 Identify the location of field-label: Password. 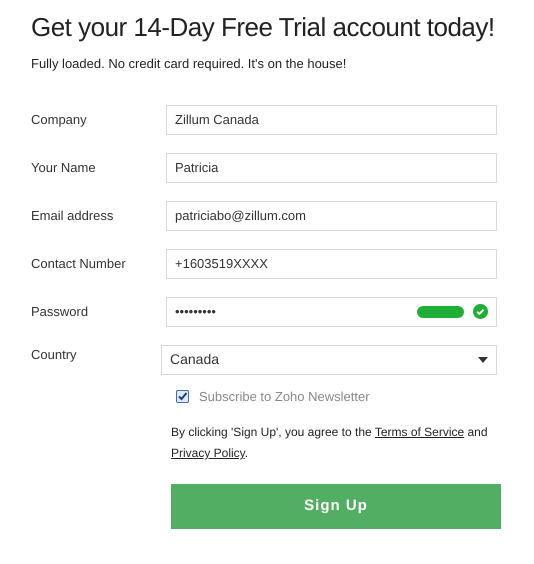
(60, 311).